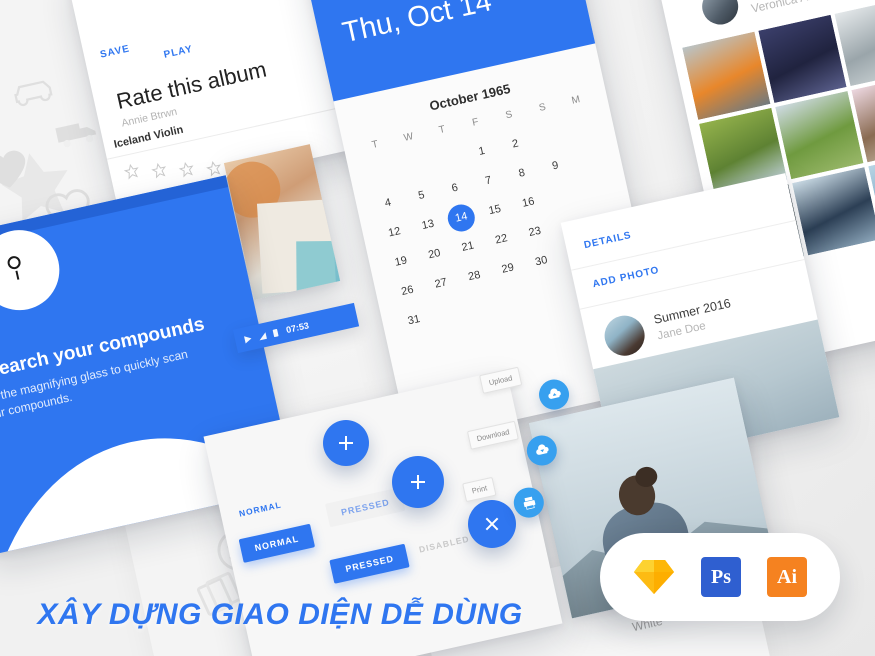  I want to click on day-initial: M, so click(576, 100).